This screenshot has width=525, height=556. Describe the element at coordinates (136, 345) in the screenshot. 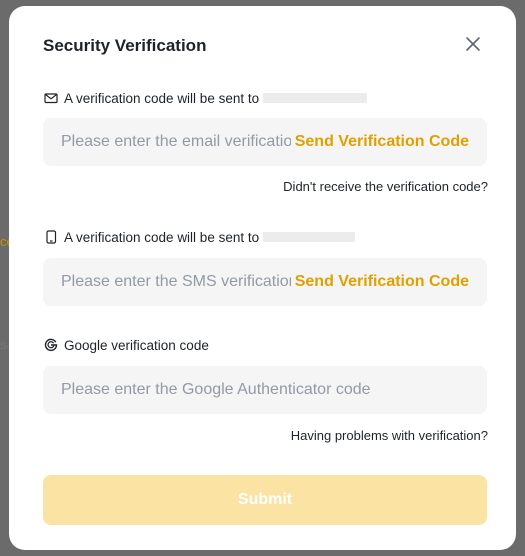

I see `google-label: Google verification code` at that location.